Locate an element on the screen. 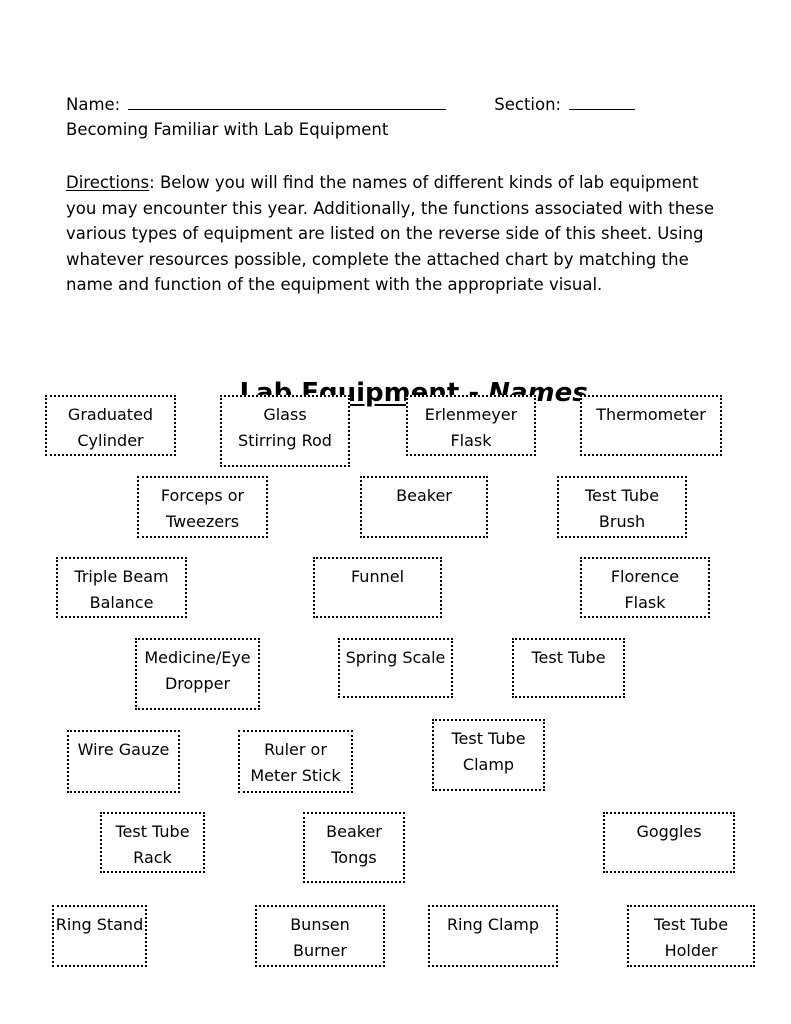 The height and width of the screenshot is (1024, 791). equipment-box-label: Bunsen is located at coordinates (320, 924).